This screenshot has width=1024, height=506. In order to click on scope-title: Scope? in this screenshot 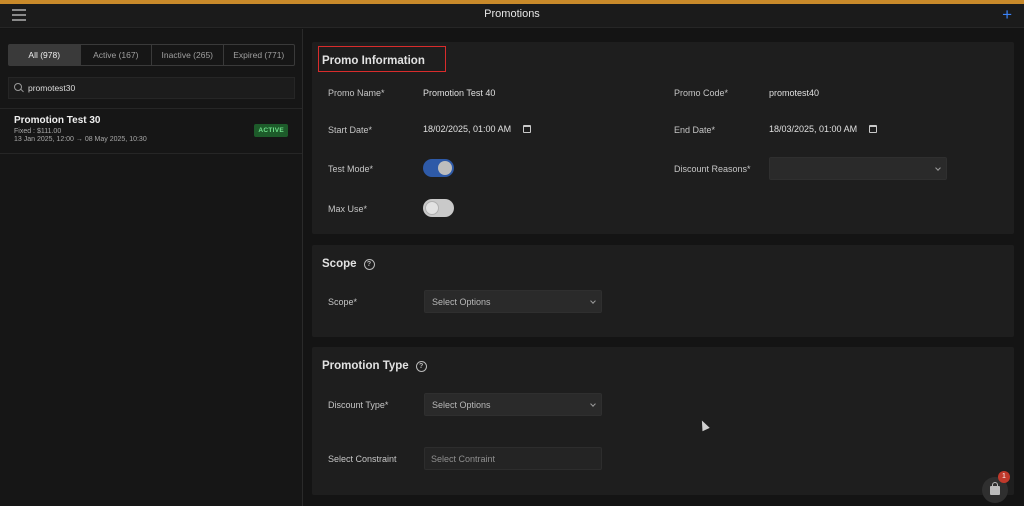, I will do `click(348, 264)`.